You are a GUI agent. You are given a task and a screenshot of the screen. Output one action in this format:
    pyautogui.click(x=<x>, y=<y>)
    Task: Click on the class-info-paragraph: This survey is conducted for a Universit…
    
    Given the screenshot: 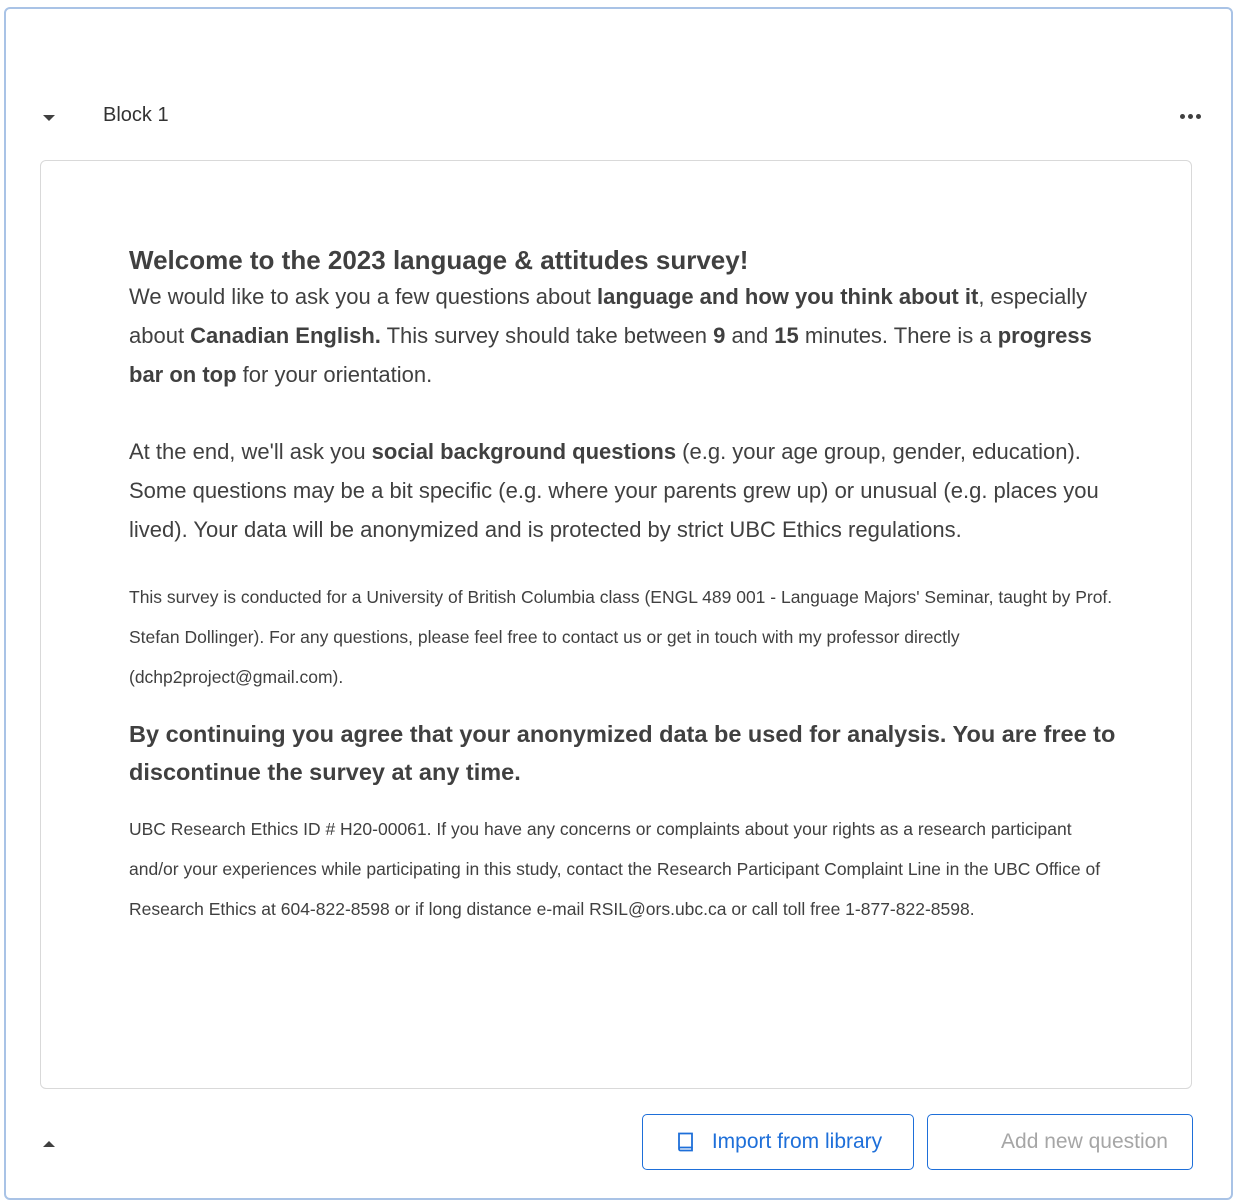 What is the action you would take?
    pyautogui.click(x=621, y=637)
    